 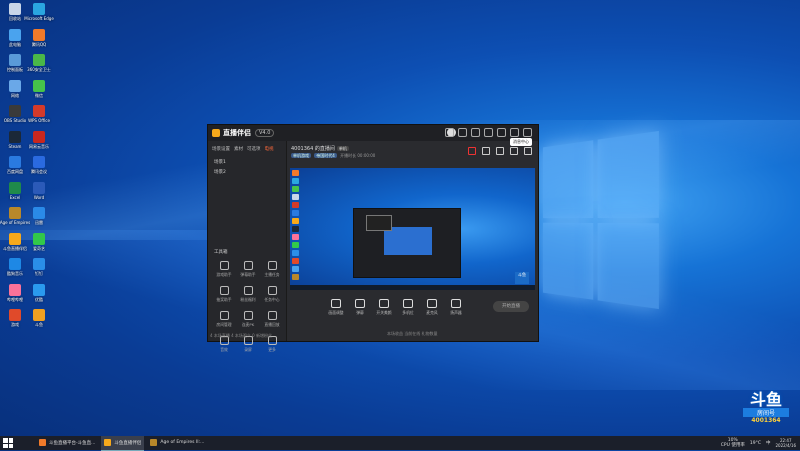 What do you see at coordinates (15, 322) in the screenshot?
I see `desktop-icon: 游戏` at bounding box center [15, 322].